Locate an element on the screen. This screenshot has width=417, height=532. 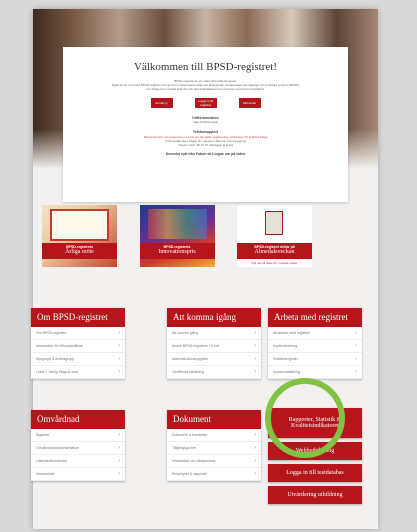
login-button: Logga in till registret is located at coordinates (205, 103).